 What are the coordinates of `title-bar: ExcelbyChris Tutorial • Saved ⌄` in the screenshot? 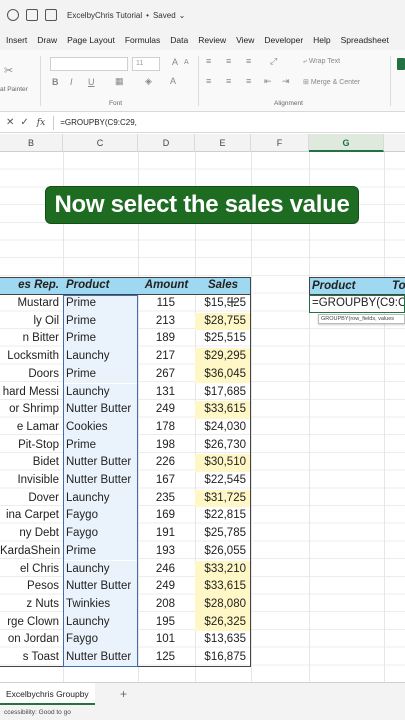 It's located at (202, 15).